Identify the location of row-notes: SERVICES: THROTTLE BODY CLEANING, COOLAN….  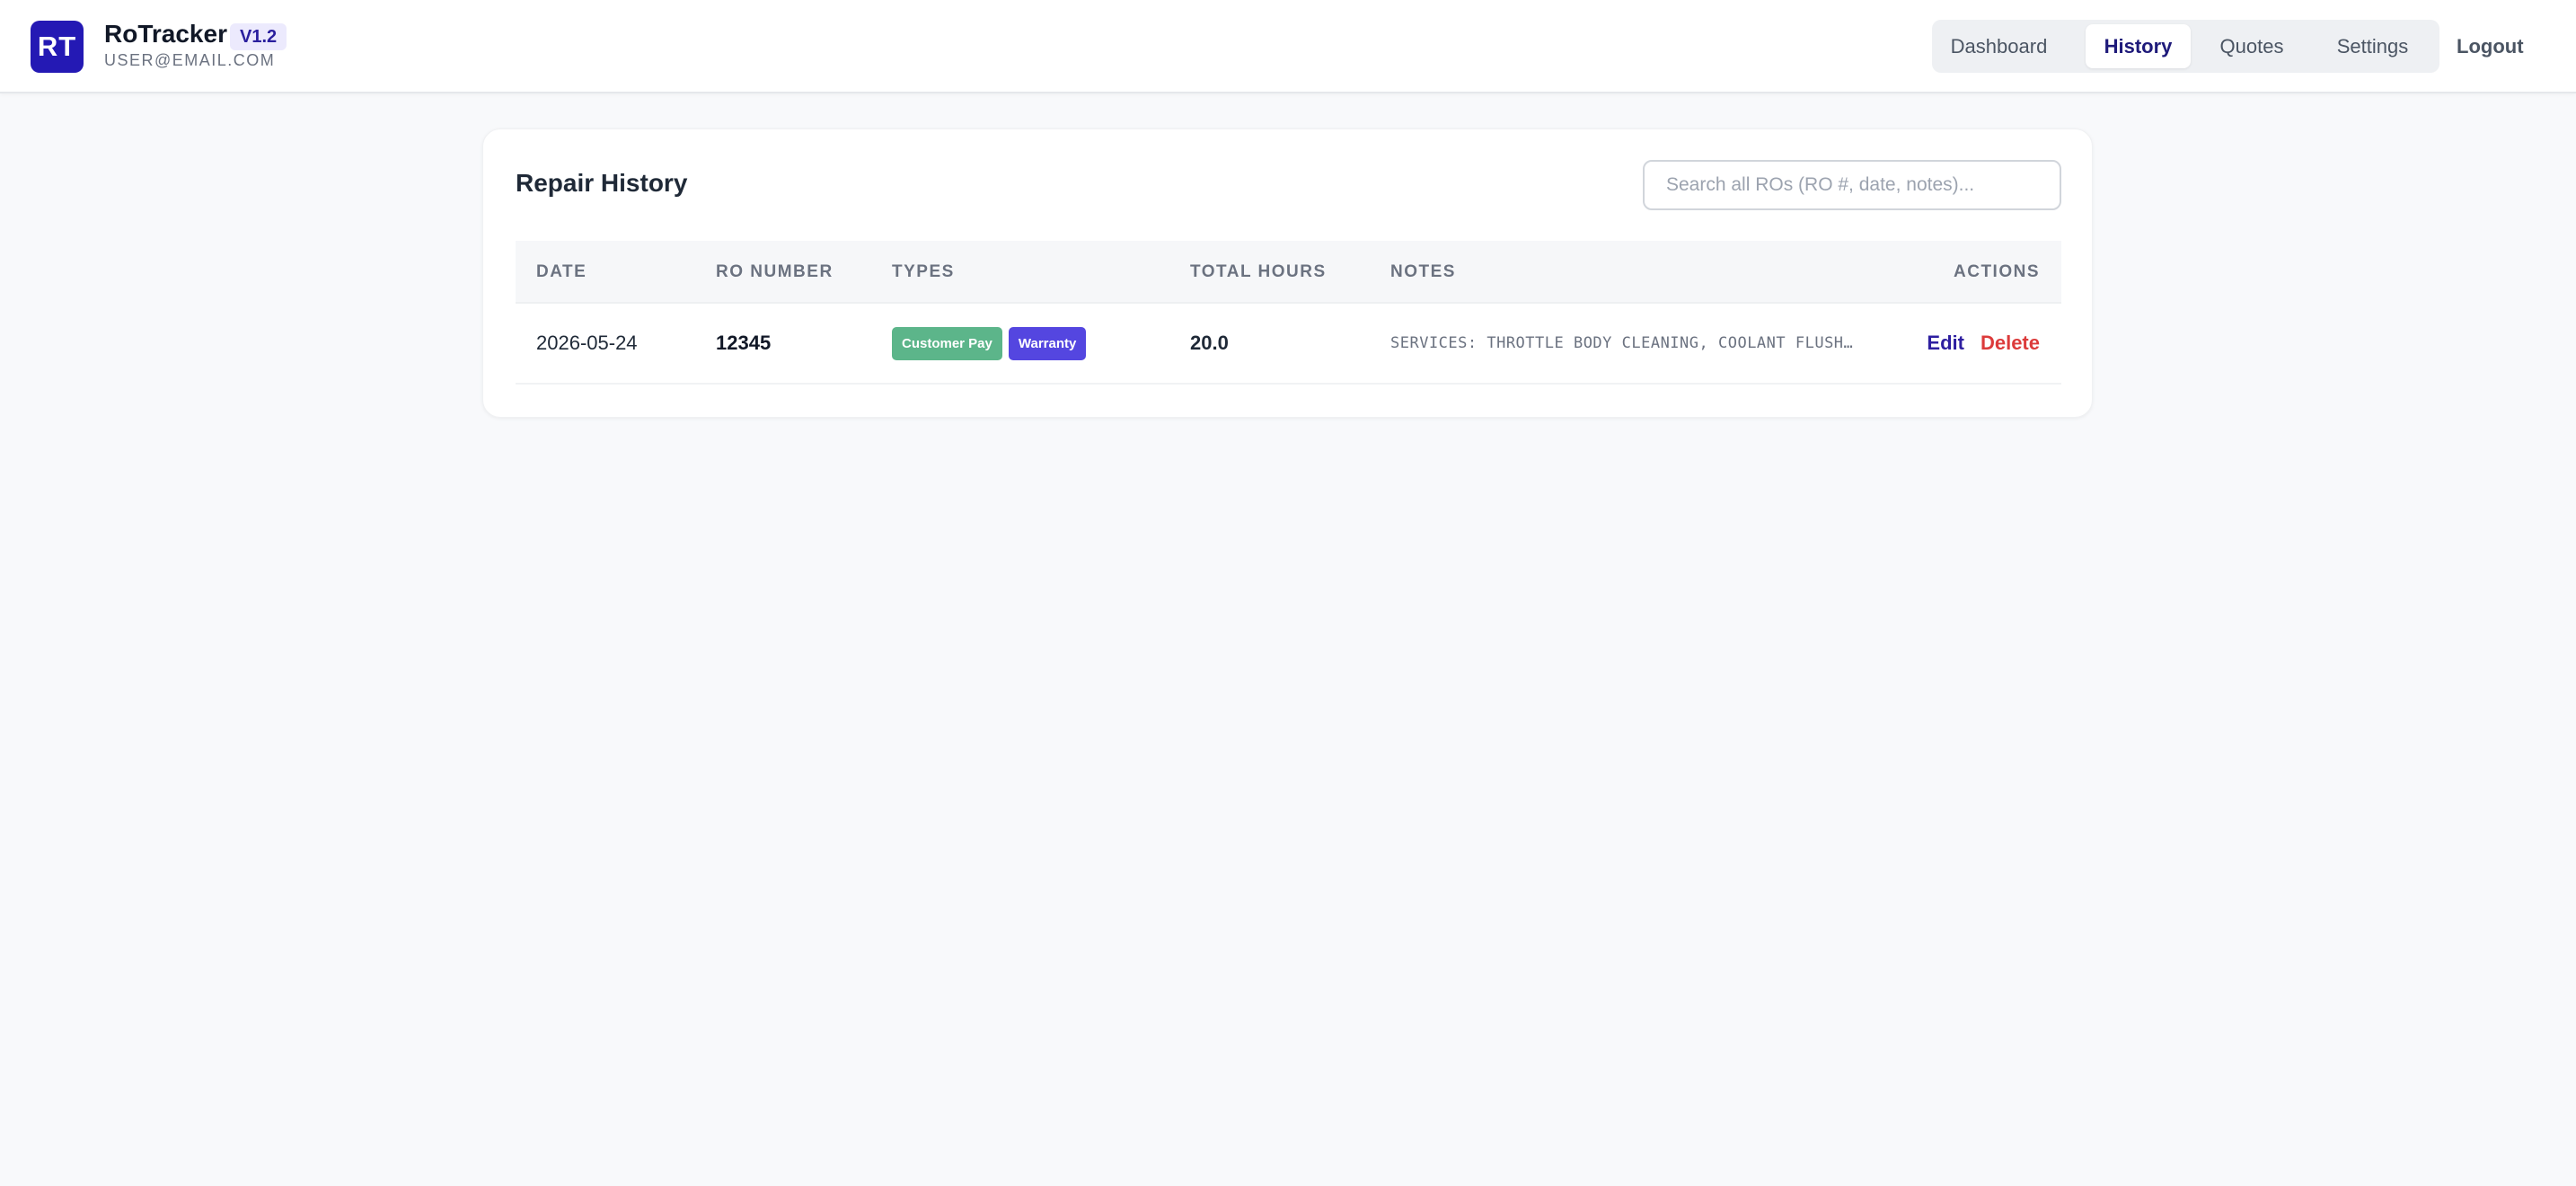
(1623, 343).